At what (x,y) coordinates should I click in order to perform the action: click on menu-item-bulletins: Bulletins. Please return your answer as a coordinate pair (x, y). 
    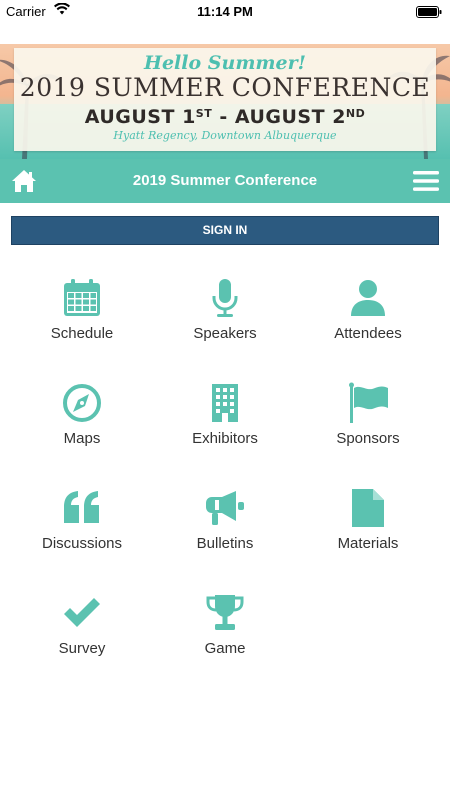
    Looking at the image, I should click on (225, 525).